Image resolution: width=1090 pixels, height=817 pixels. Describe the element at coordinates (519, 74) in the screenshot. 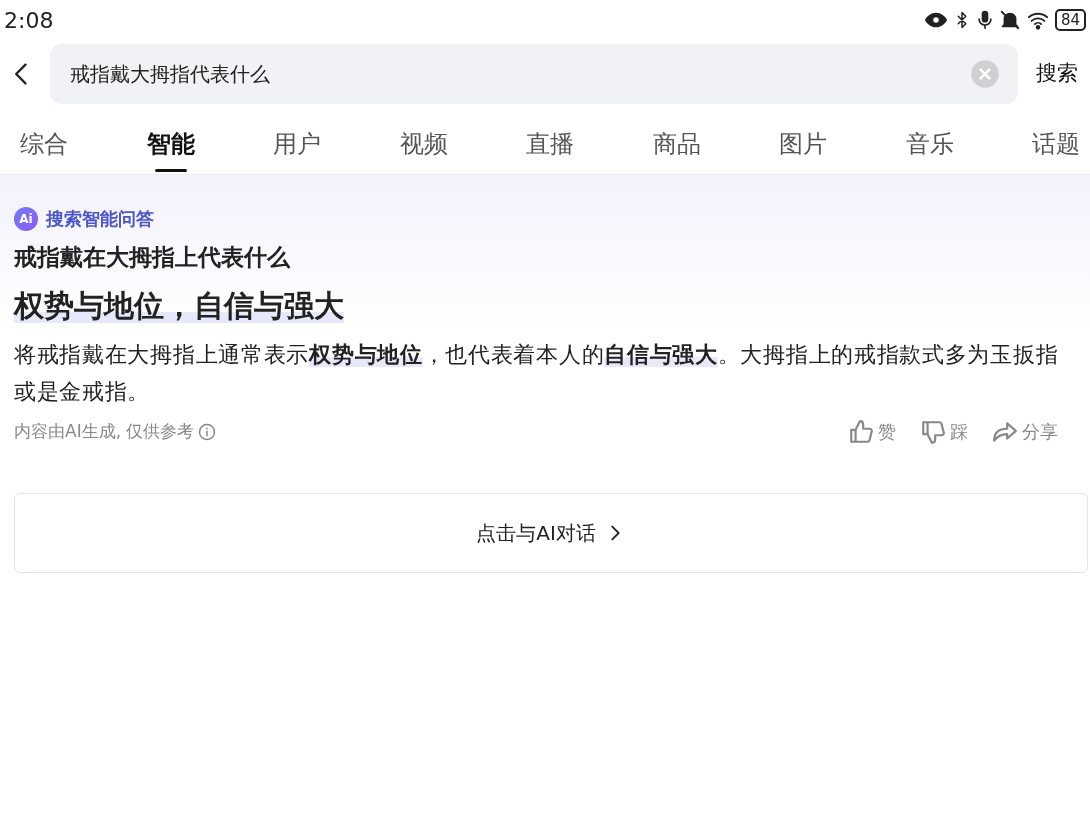

I see `search-field: 戒指戴大拇指代表什么` at that location.